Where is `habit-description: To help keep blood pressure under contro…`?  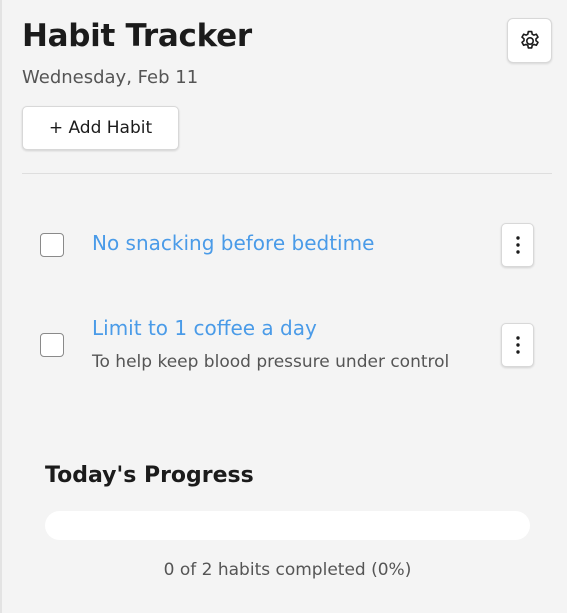 habit-description: To help keep blood pressure under contro… is located at coordinates (271, 362).